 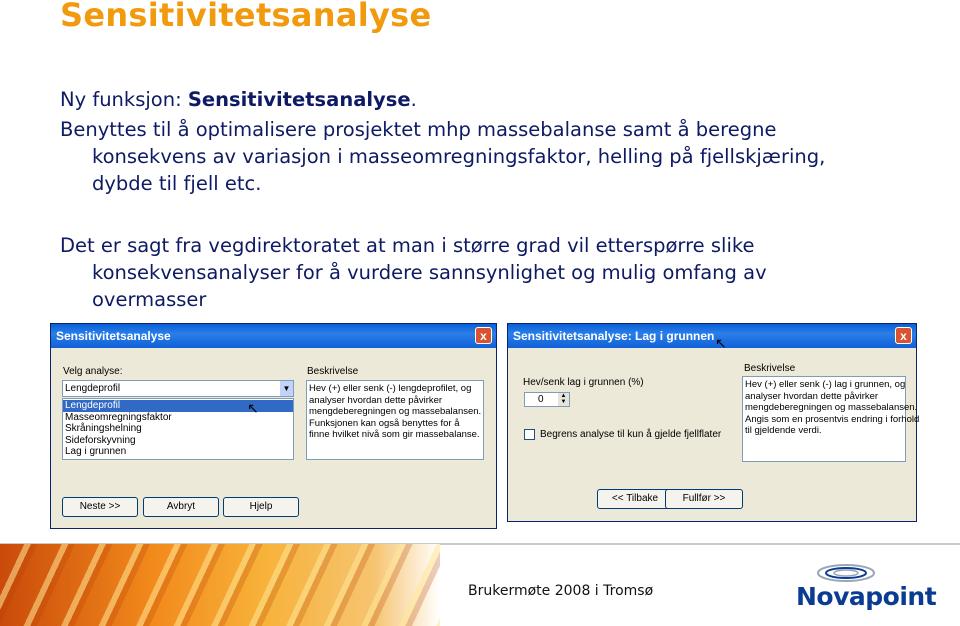 What do you see at coordinates (563, 399) in the screenshot?
I see `spin-arrows-icon: ▲ ▼` at bounding box center [563, 399].